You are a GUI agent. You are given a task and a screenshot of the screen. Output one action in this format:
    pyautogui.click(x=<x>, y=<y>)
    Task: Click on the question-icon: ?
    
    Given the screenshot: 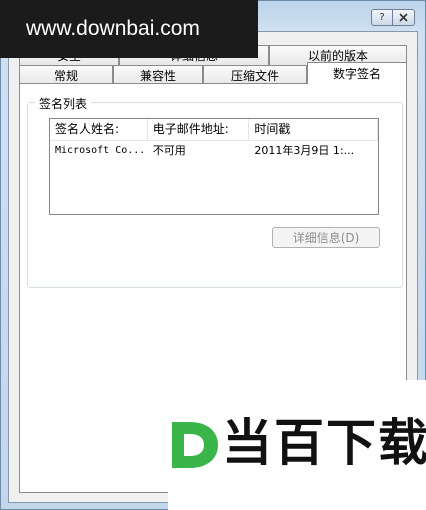 What is the action you would take?
    pyautogui.click(x=382, y=17)
    